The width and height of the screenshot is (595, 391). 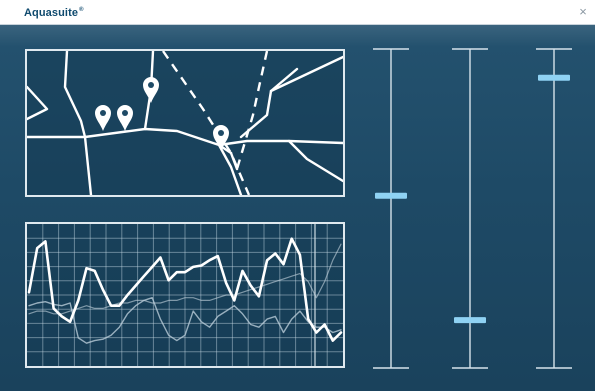 I want to click on map-pins, so click(x=162, y=114).